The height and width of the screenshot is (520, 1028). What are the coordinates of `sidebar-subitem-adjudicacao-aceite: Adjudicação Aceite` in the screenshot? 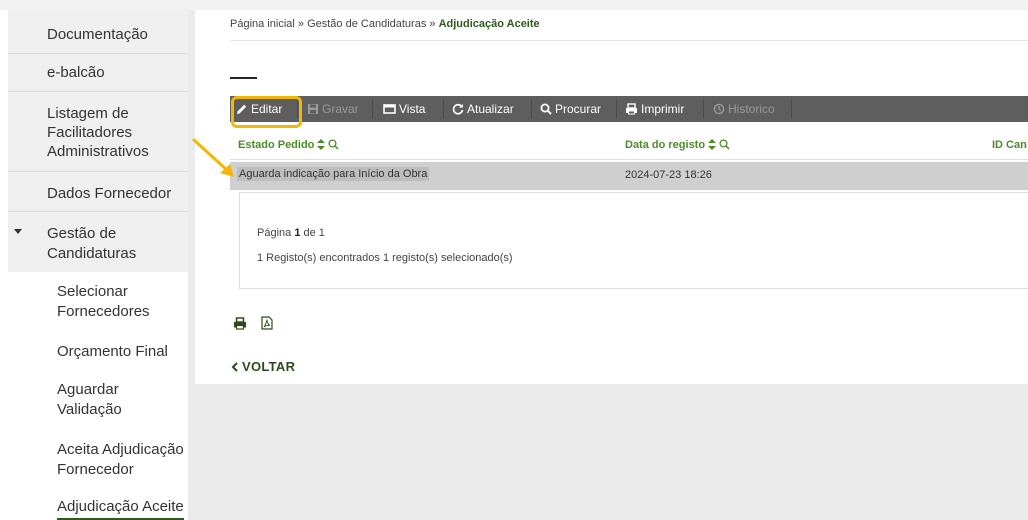 It's located at (101, 508).